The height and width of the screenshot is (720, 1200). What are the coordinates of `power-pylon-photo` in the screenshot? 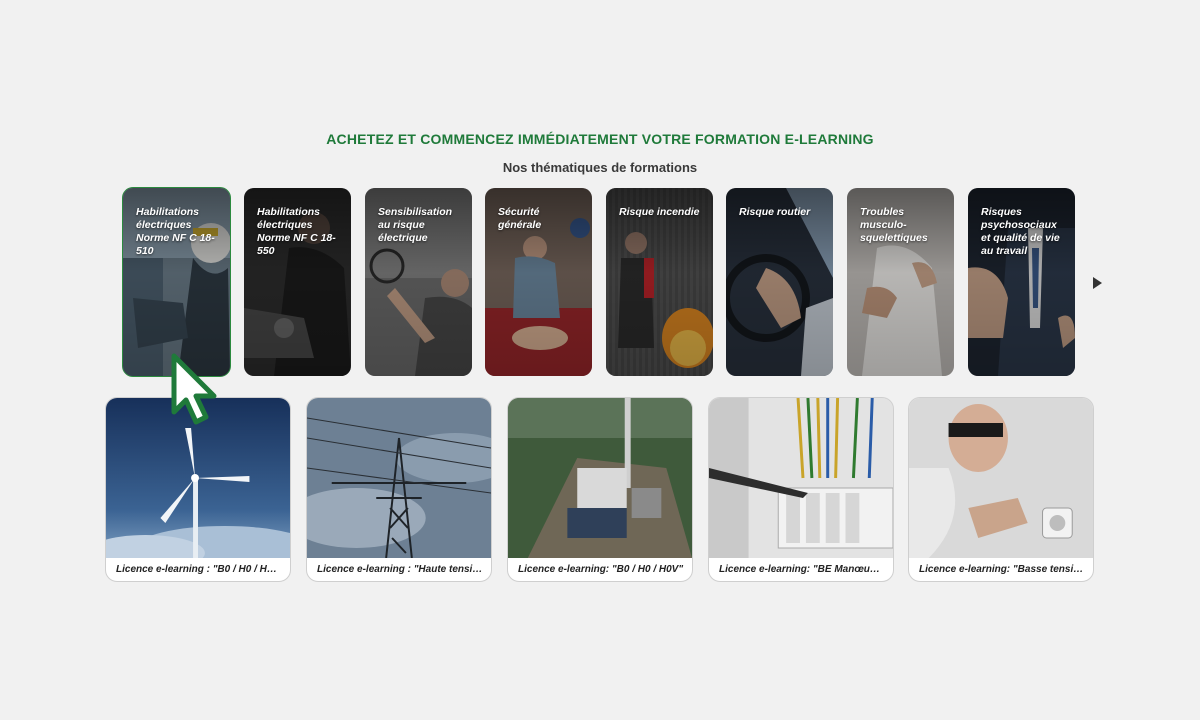 It's located at (399, 478).